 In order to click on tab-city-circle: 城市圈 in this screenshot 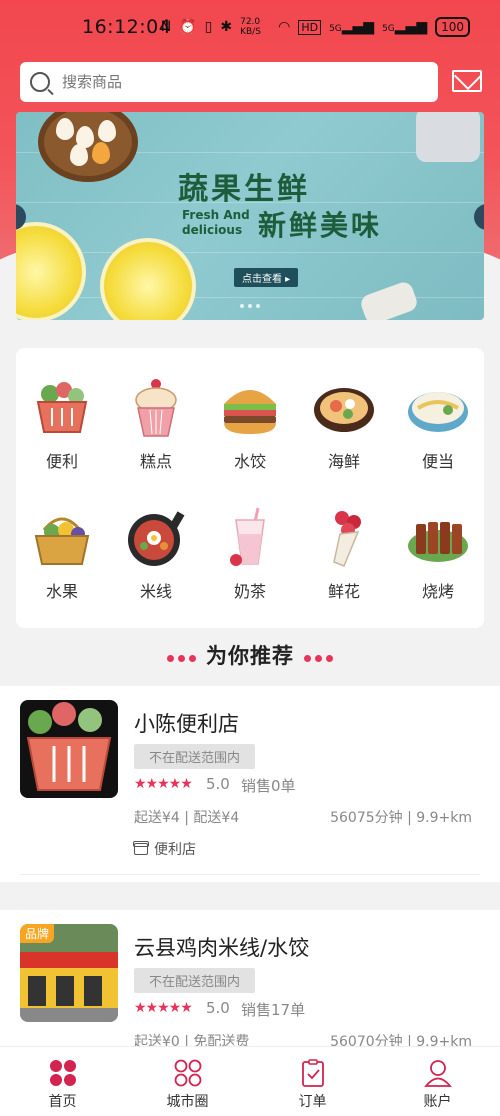, I will do `click(187, 1081)`.